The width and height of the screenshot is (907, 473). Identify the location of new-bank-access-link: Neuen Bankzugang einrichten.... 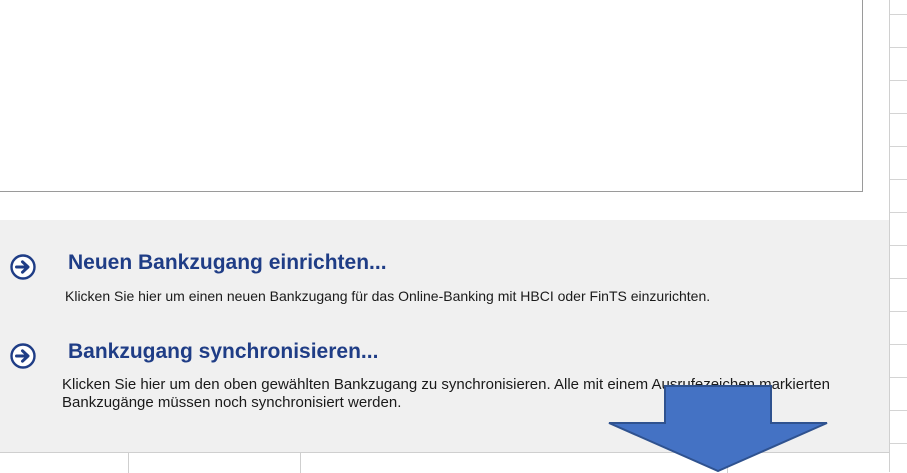
(227, 263).